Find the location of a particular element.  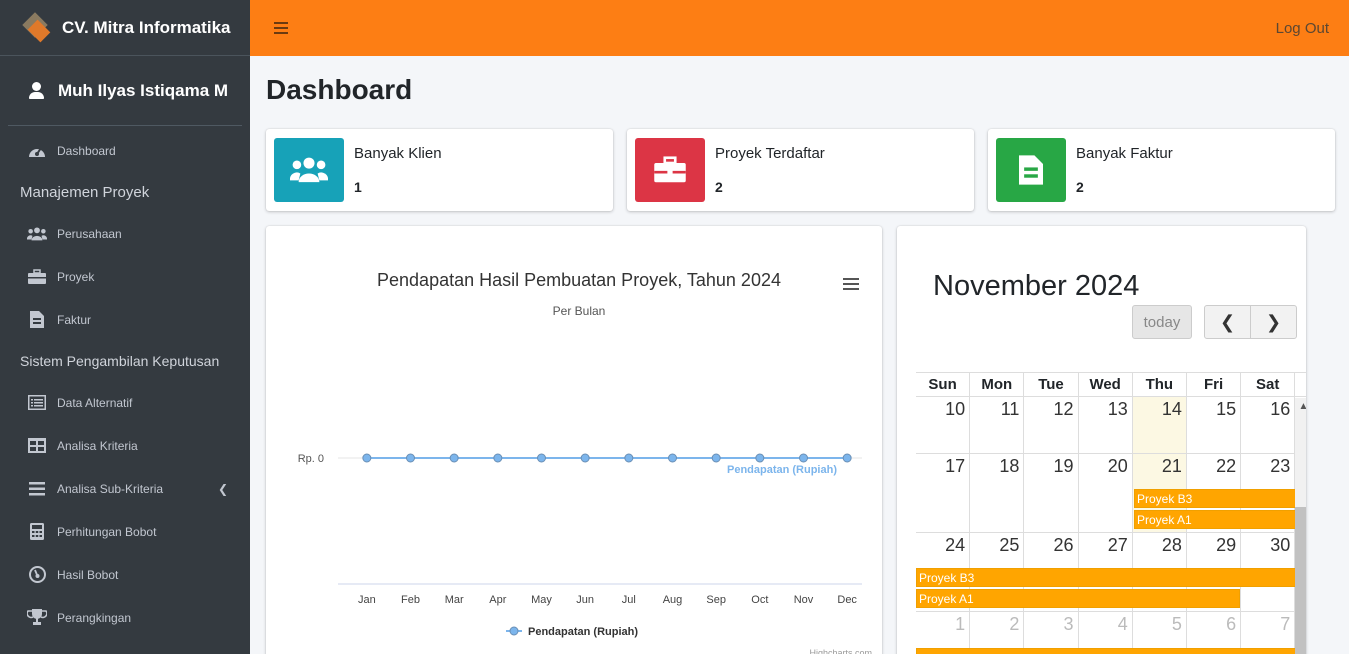

table-icon is located at coordinates (37, 446).